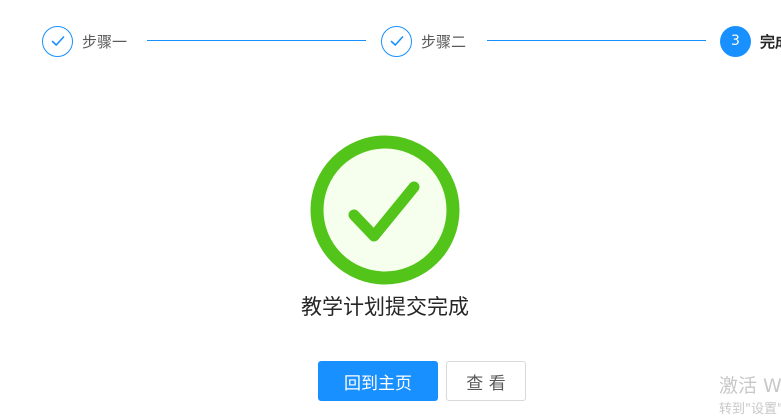 The width and height of the screenshot is (781, 419). What do you see at coordinates (735, 41) in the screenshot?
I see `step-3-number: 3` at bounding box center [735, 41].